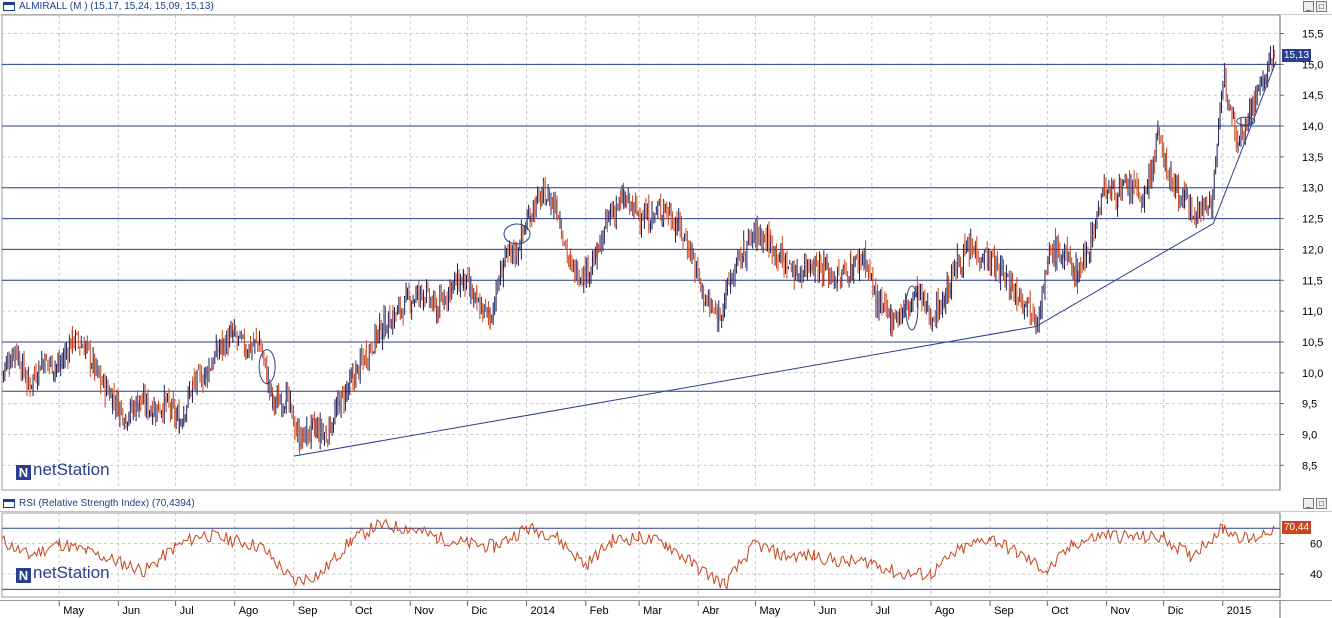  What do you see at coordinates (652, 611) in the screenshot?
I see `x-tick-label: Mar` at bounding box center [652, 611].